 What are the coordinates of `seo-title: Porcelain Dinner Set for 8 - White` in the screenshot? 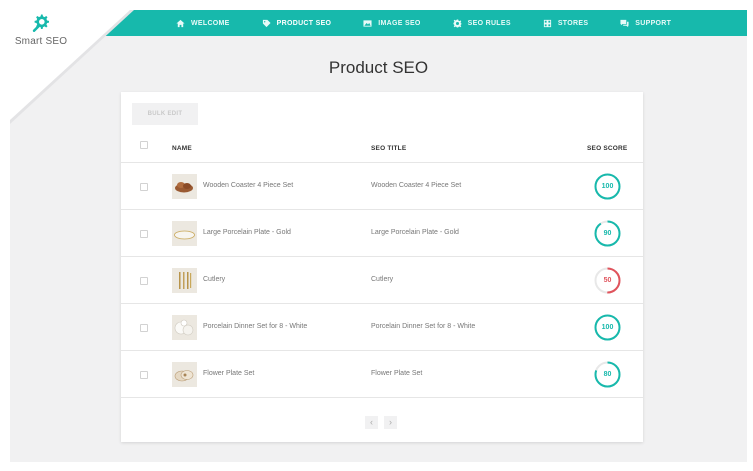 It's located at (423, 326).